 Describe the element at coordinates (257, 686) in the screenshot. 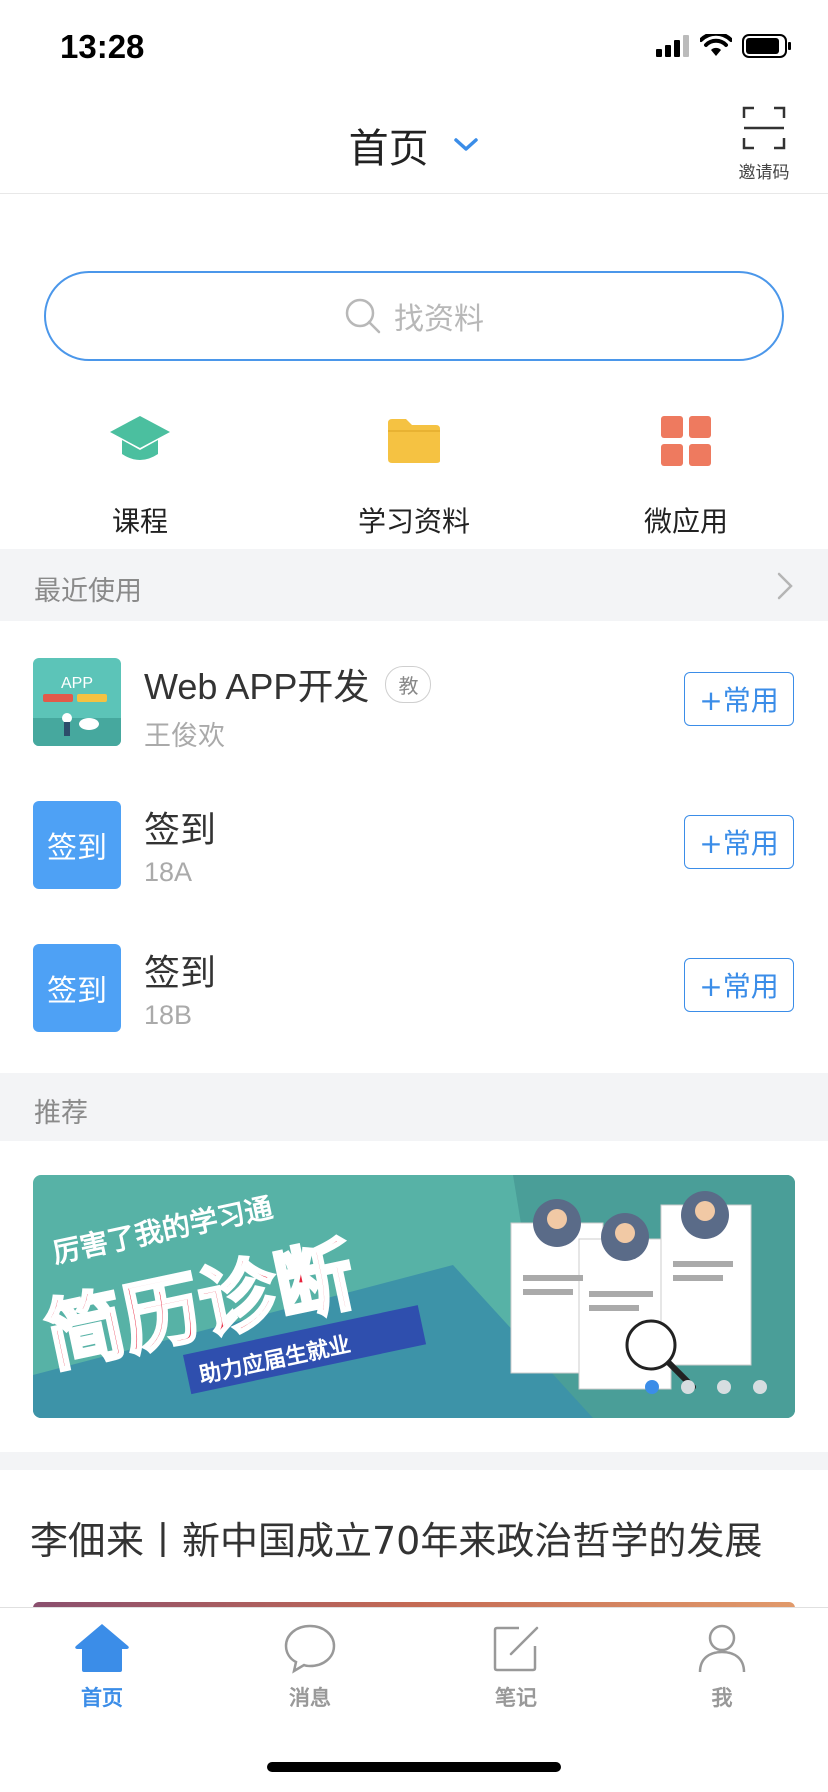

I see `course-title: Web APP开发` at that location.